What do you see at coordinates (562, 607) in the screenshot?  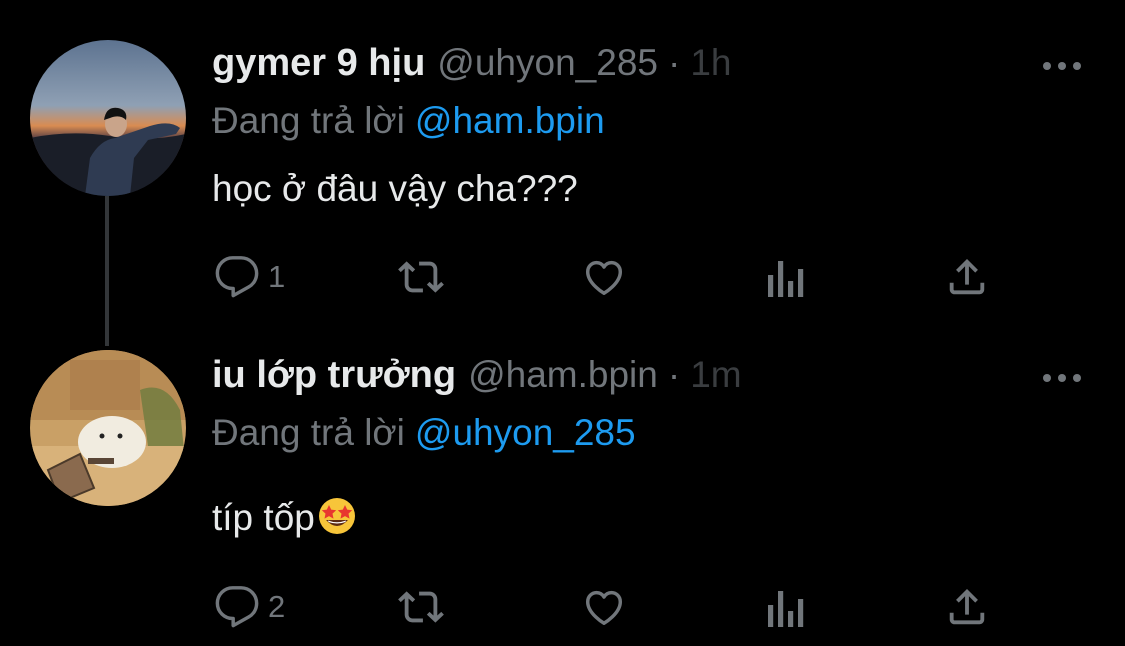 I see `action-bar: 2` at bounding box center [562, 607].